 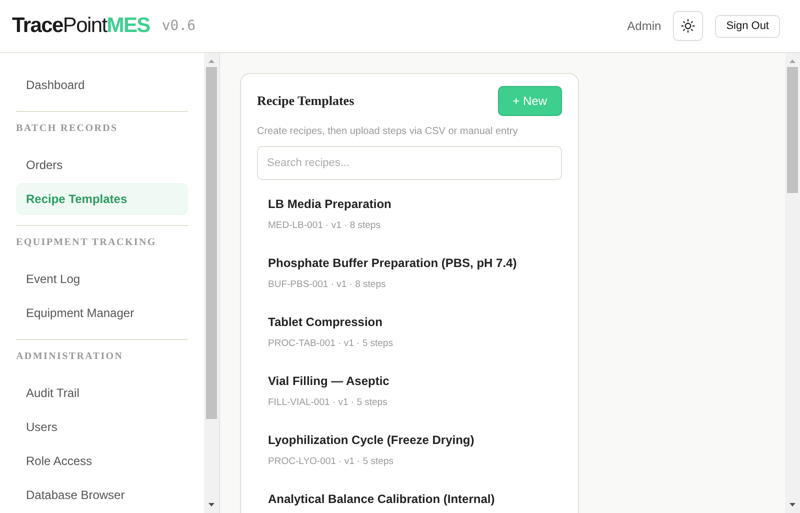 What do you see at coordinates (70, 357) in the screenshot?
I see `section-heading: ADMINISTRATION` at bounding box center [70, 357].